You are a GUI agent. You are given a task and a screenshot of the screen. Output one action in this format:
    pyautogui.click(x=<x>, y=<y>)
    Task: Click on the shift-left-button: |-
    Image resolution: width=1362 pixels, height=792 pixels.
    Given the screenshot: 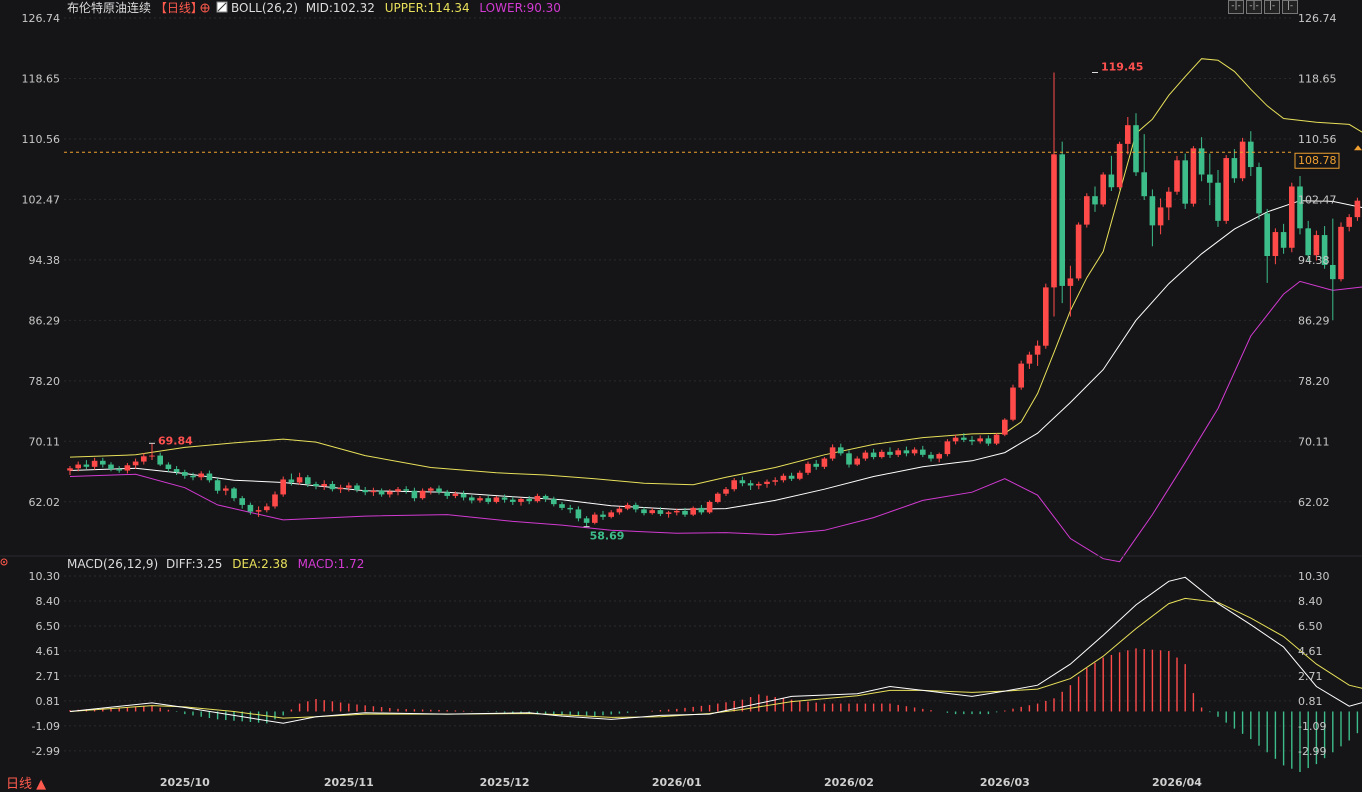 What is the action you would take?
    pyautogui.click(x=1272, y=7)
    